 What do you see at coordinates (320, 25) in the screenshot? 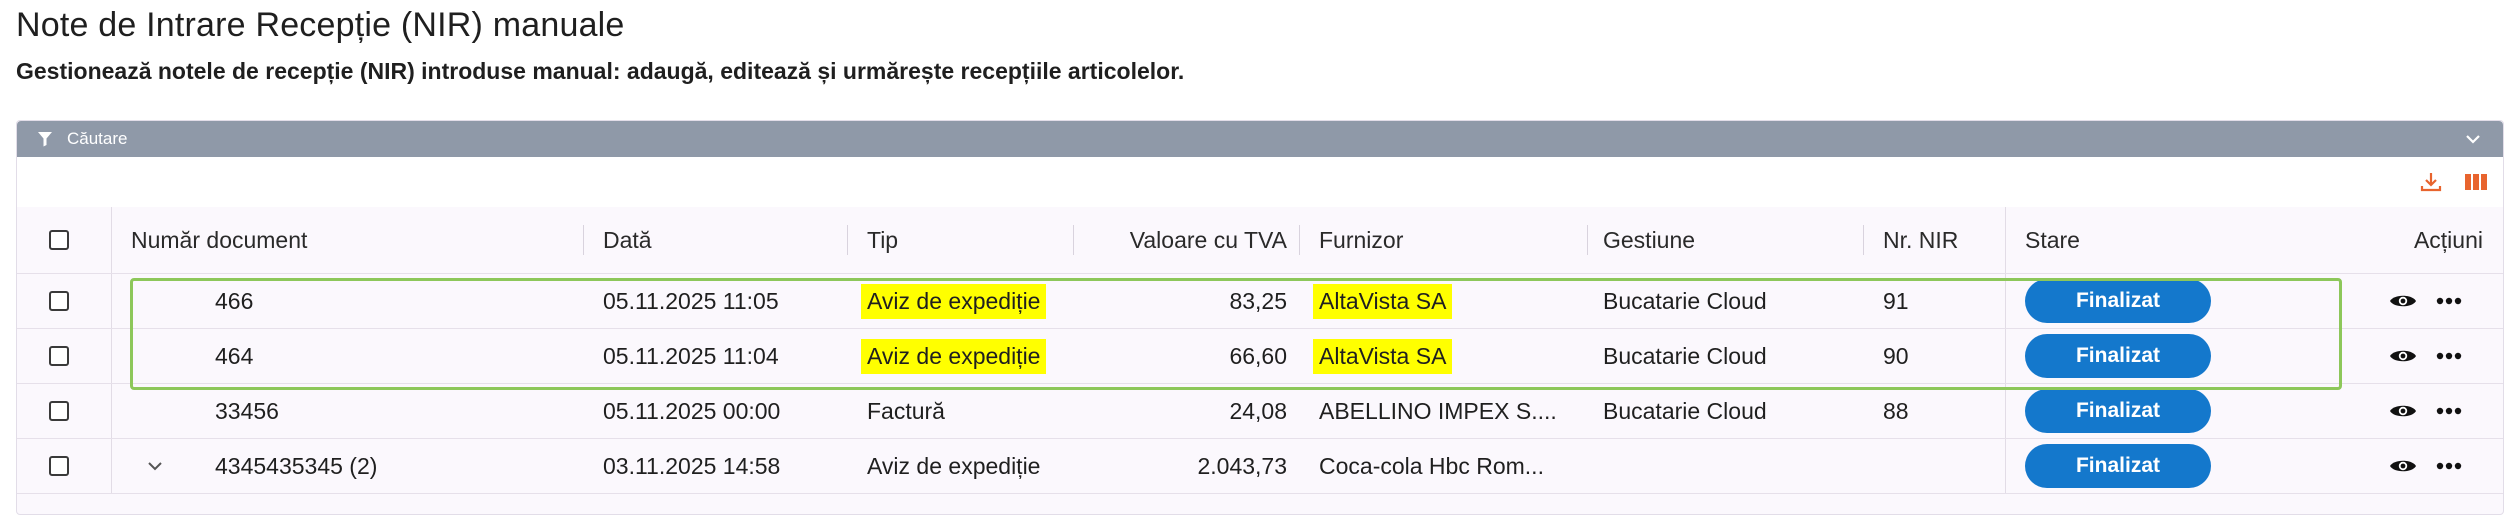
I see `page-title: Note de Intrare Recepție (NIR) manuale` at bounding box center [320, 25].